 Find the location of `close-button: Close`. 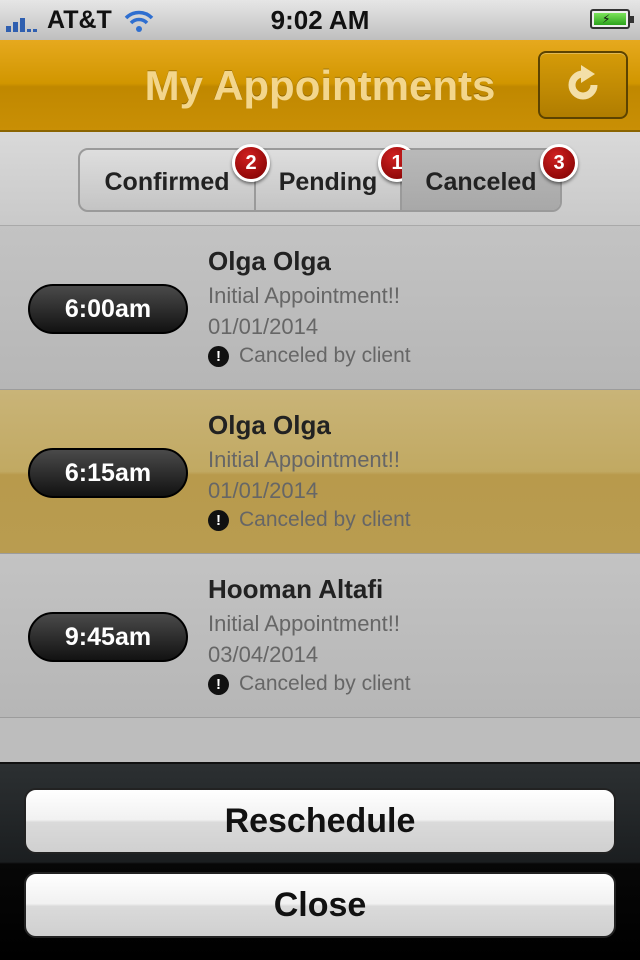

close-button: Close is located at coordinates (320, 905).